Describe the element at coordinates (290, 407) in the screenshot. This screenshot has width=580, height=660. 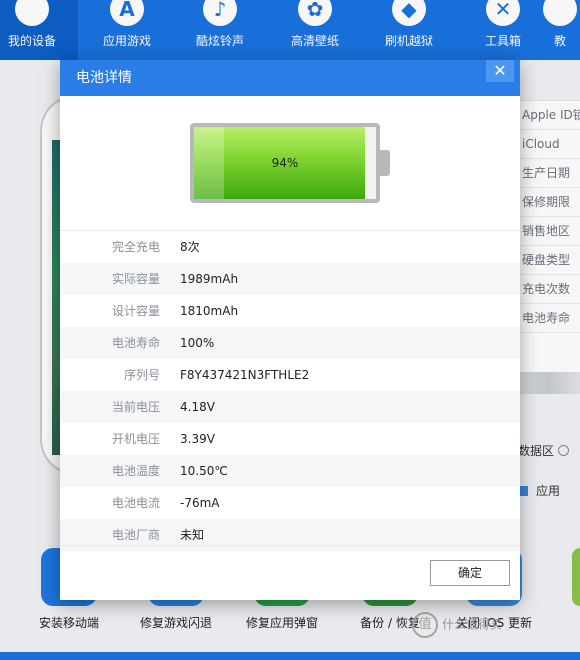
I see `detail-row-current-voltage: 当前电压 4.18V` at that location.